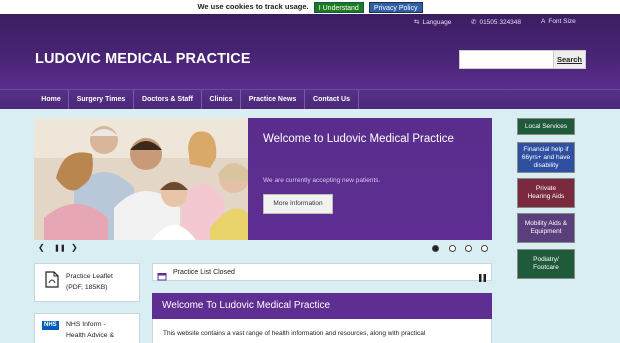 The image size is (620, 343). Describe the element at coordinates (162, 277) in the screenshot. I see `calendar-icon` at that location.